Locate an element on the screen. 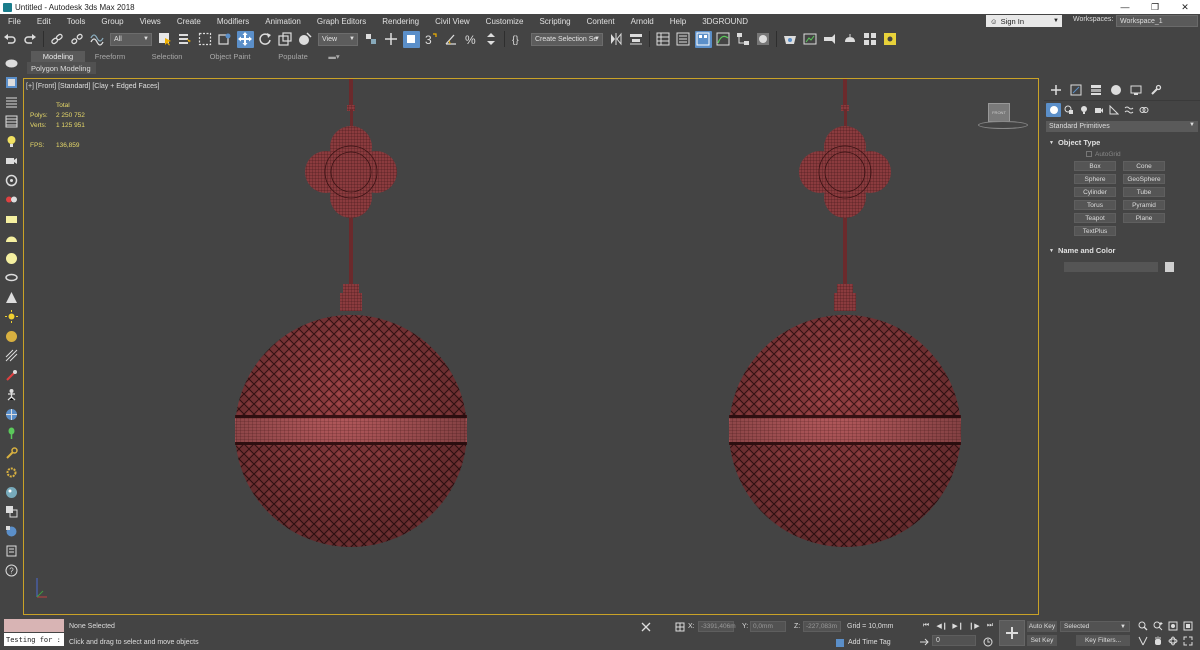  maximize-viewport-icon is located at coordinates (1187, 640).